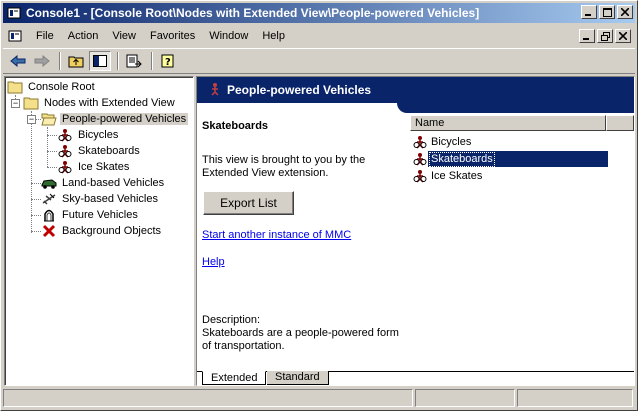  What do you see at coordinates (299, 90) in the screenshot?
I see `banner-title: People-powered Vehicles` at bounding box center [299, 90].